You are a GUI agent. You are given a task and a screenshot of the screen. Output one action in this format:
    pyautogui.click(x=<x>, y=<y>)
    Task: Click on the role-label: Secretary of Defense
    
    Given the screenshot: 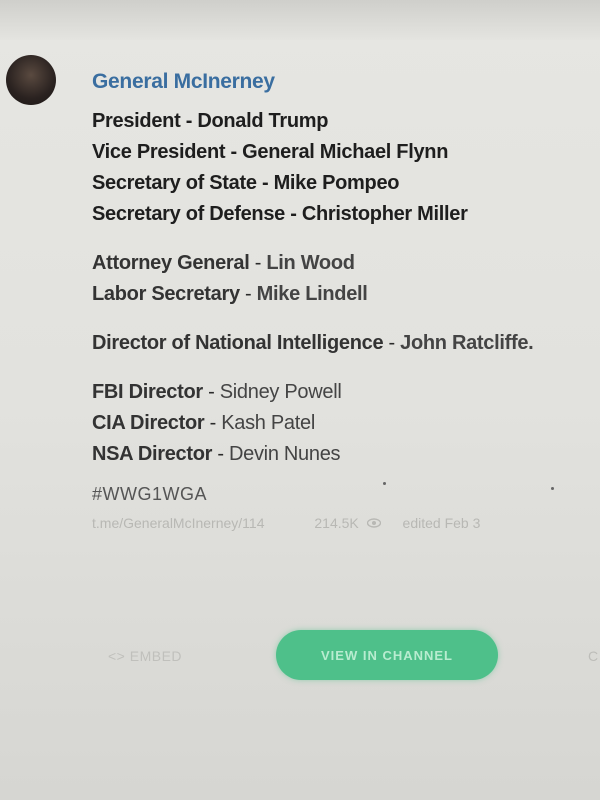 What is the action you would take?
    pyautogui.click(x=188, y=214)
    